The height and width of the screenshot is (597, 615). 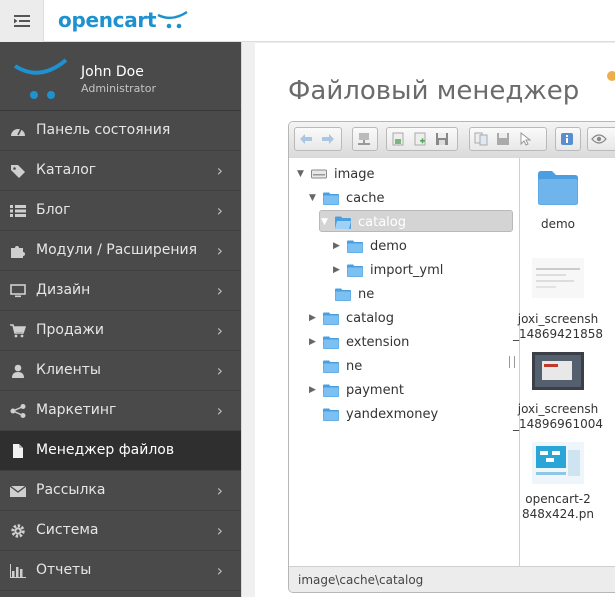 I want to click on info-button, so click(x=567, y=139).